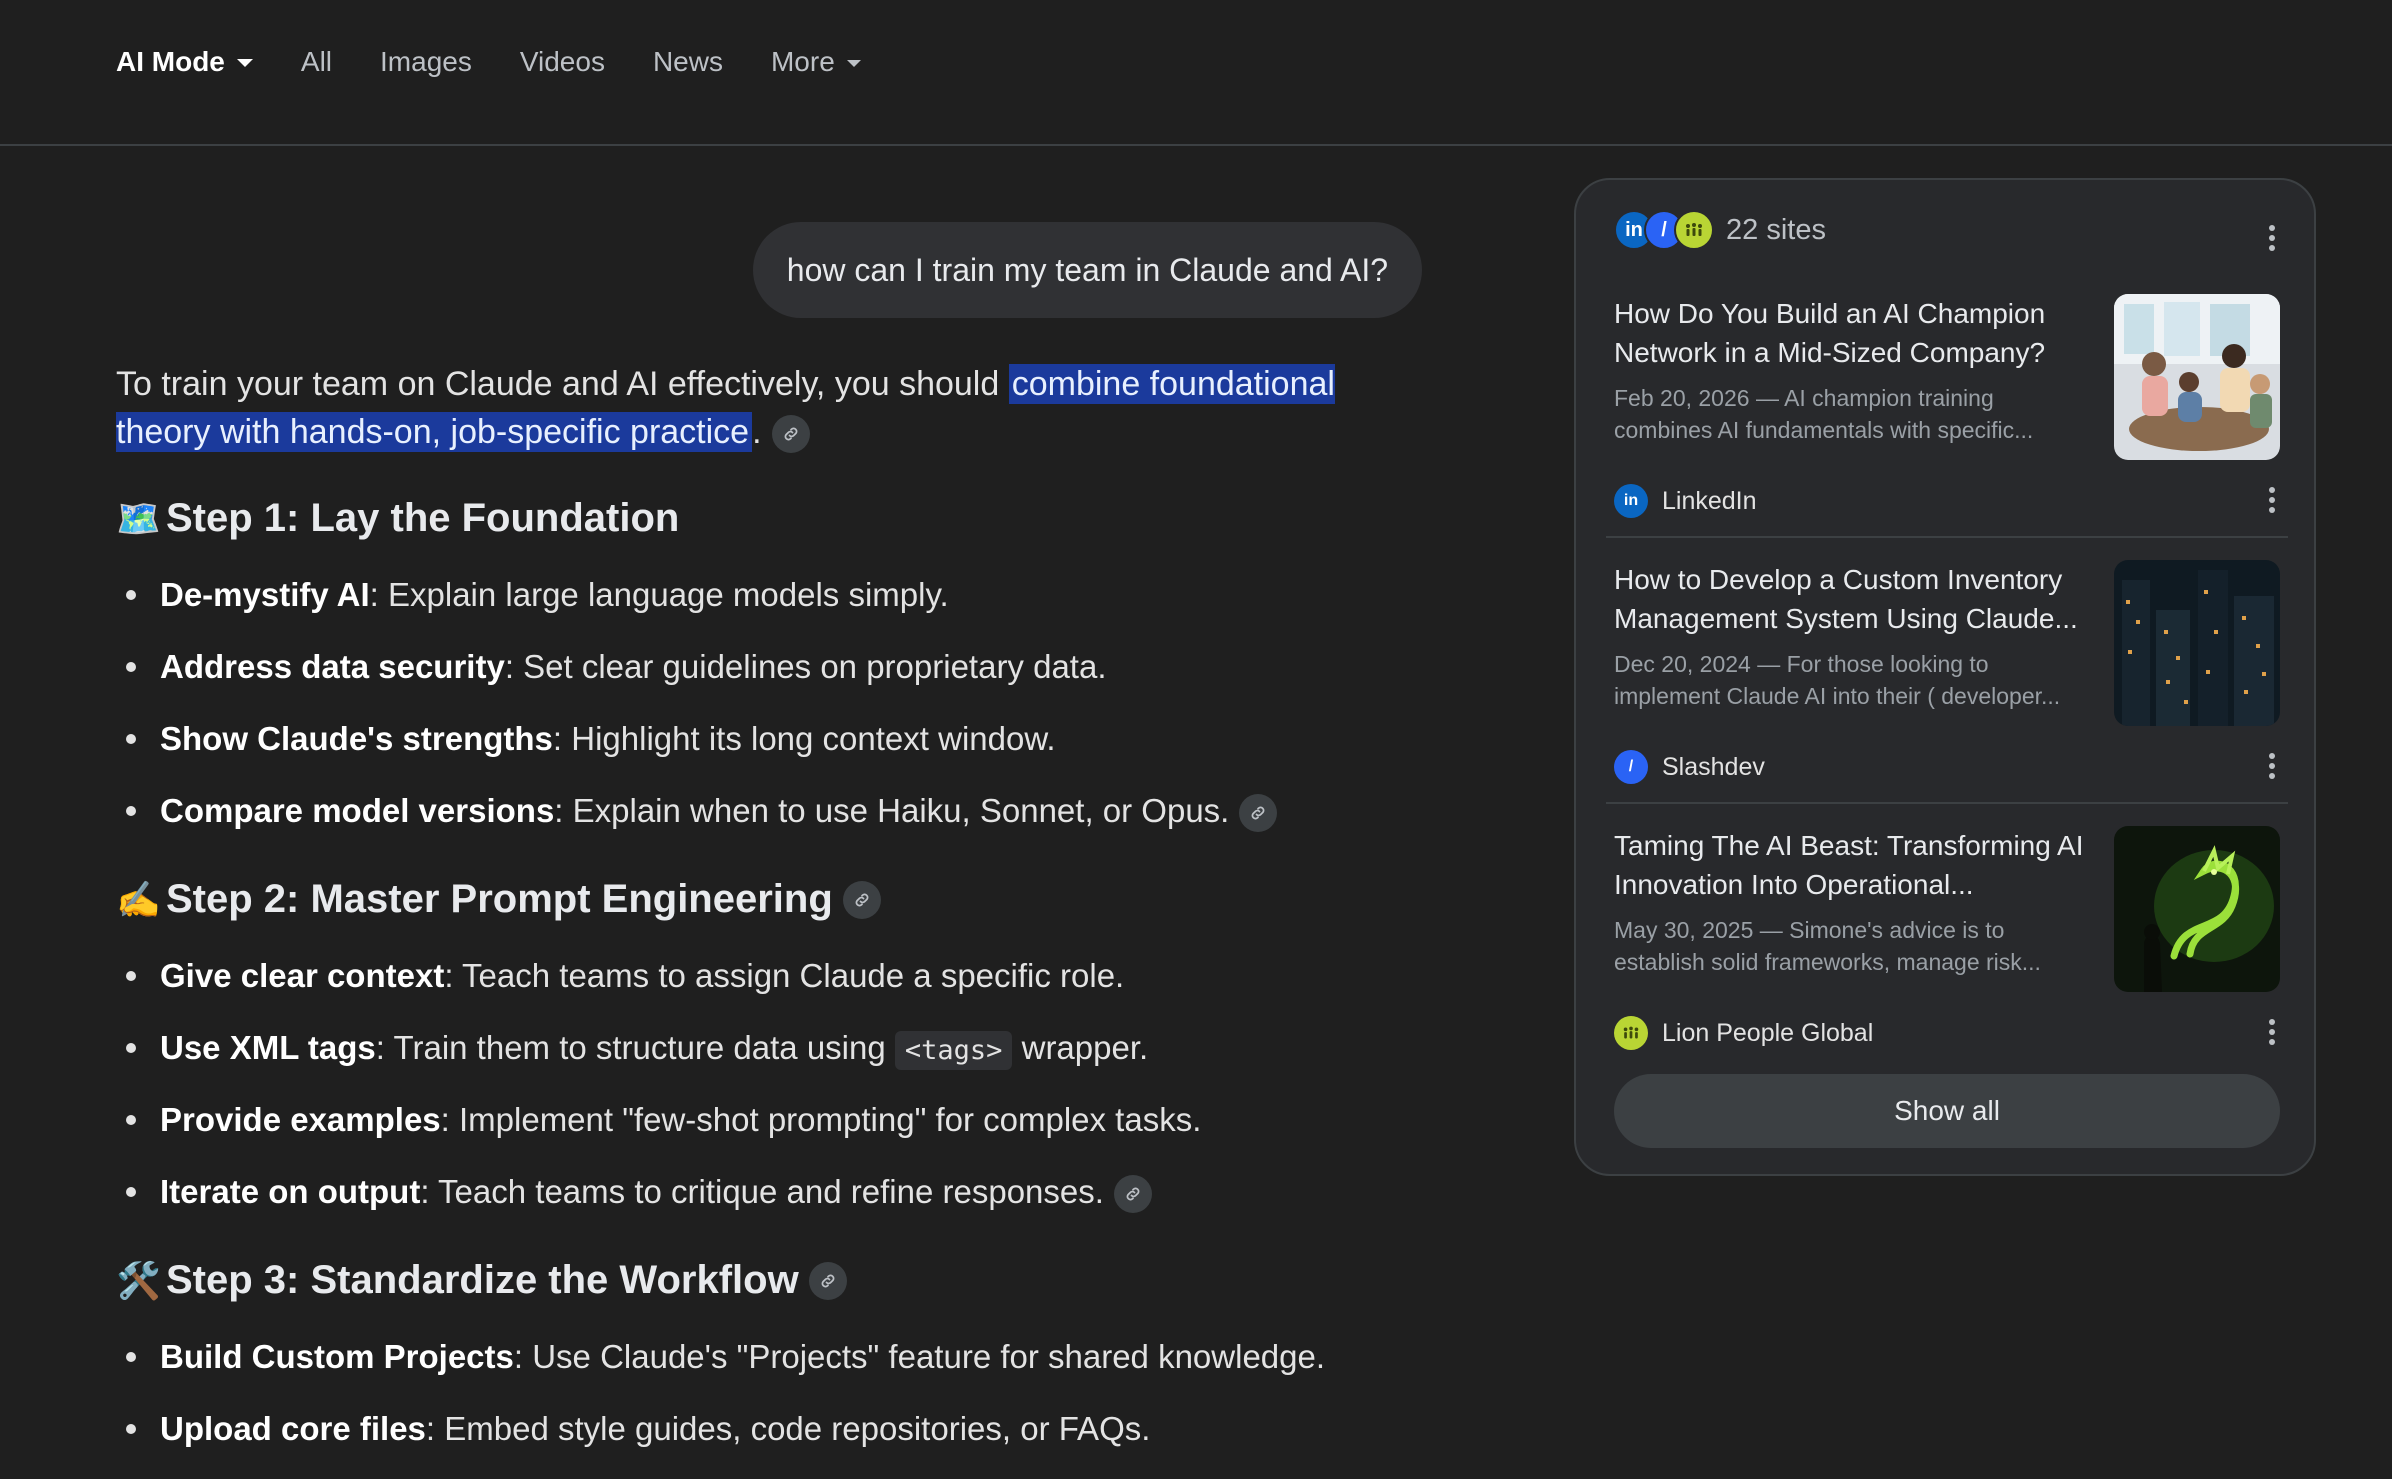  I want to click on item-bold: Show Claude's strengths, so click(356, 738).